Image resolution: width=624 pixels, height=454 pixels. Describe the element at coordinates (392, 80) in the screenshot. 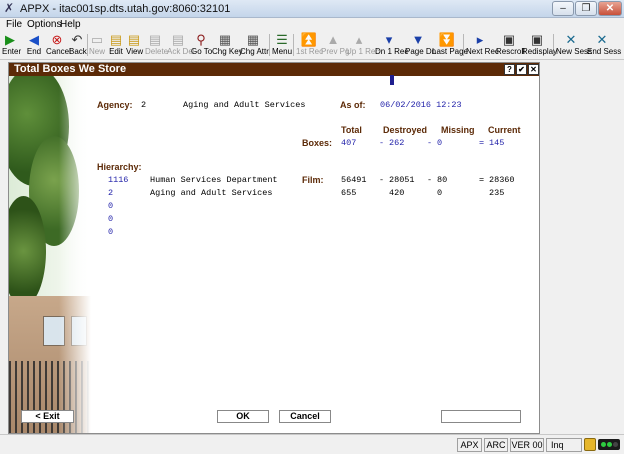

I see `position-marker` at that location.